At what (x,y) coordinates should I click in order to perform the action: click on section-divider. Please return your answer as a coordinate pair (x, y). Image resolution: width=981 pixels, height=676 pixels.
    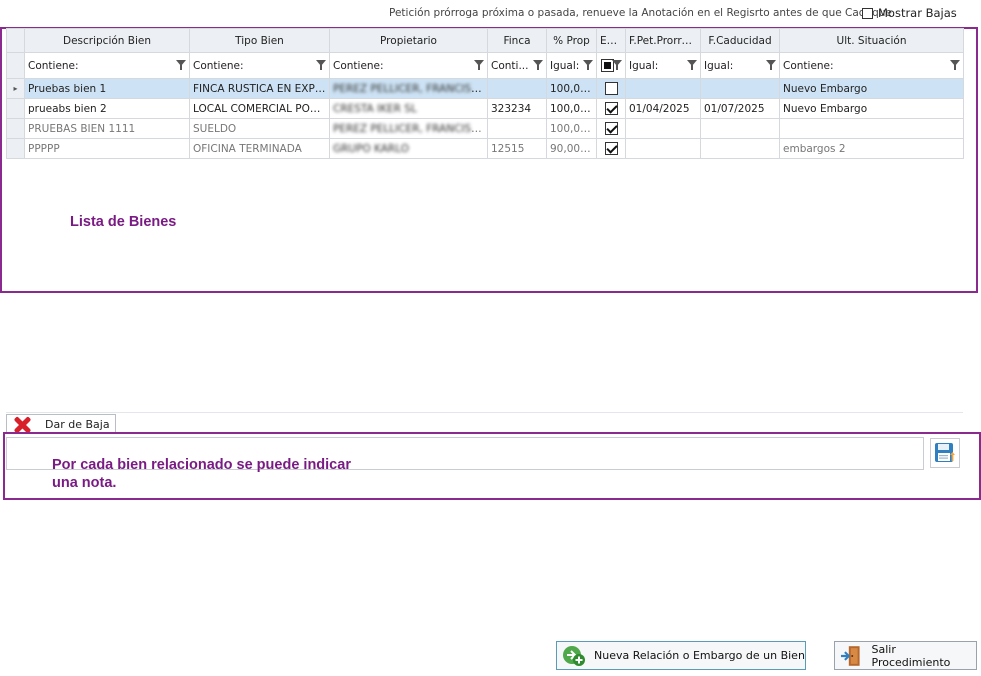
    Looking at the image, I should click on (484, 412).